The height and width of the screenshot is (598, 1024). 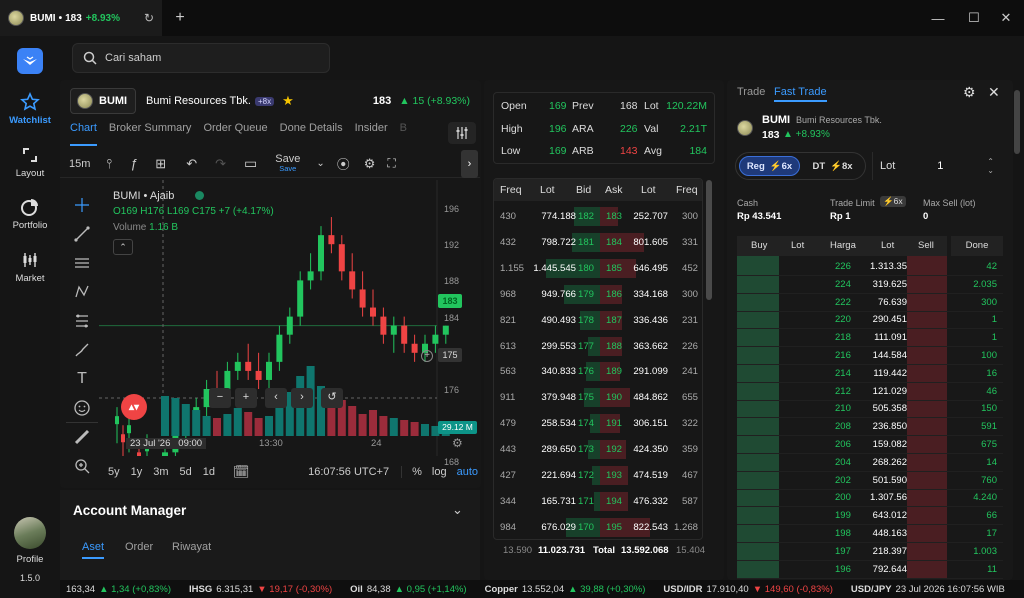 I want to click on collapse-account-icon: ⌄, so click(x=457, y=510).